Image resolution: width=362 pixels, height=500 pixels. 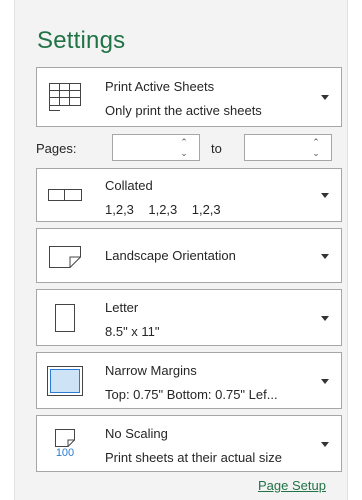 I want to click on print-what-label: Print Active Sheets, so click(x=160, y=86).